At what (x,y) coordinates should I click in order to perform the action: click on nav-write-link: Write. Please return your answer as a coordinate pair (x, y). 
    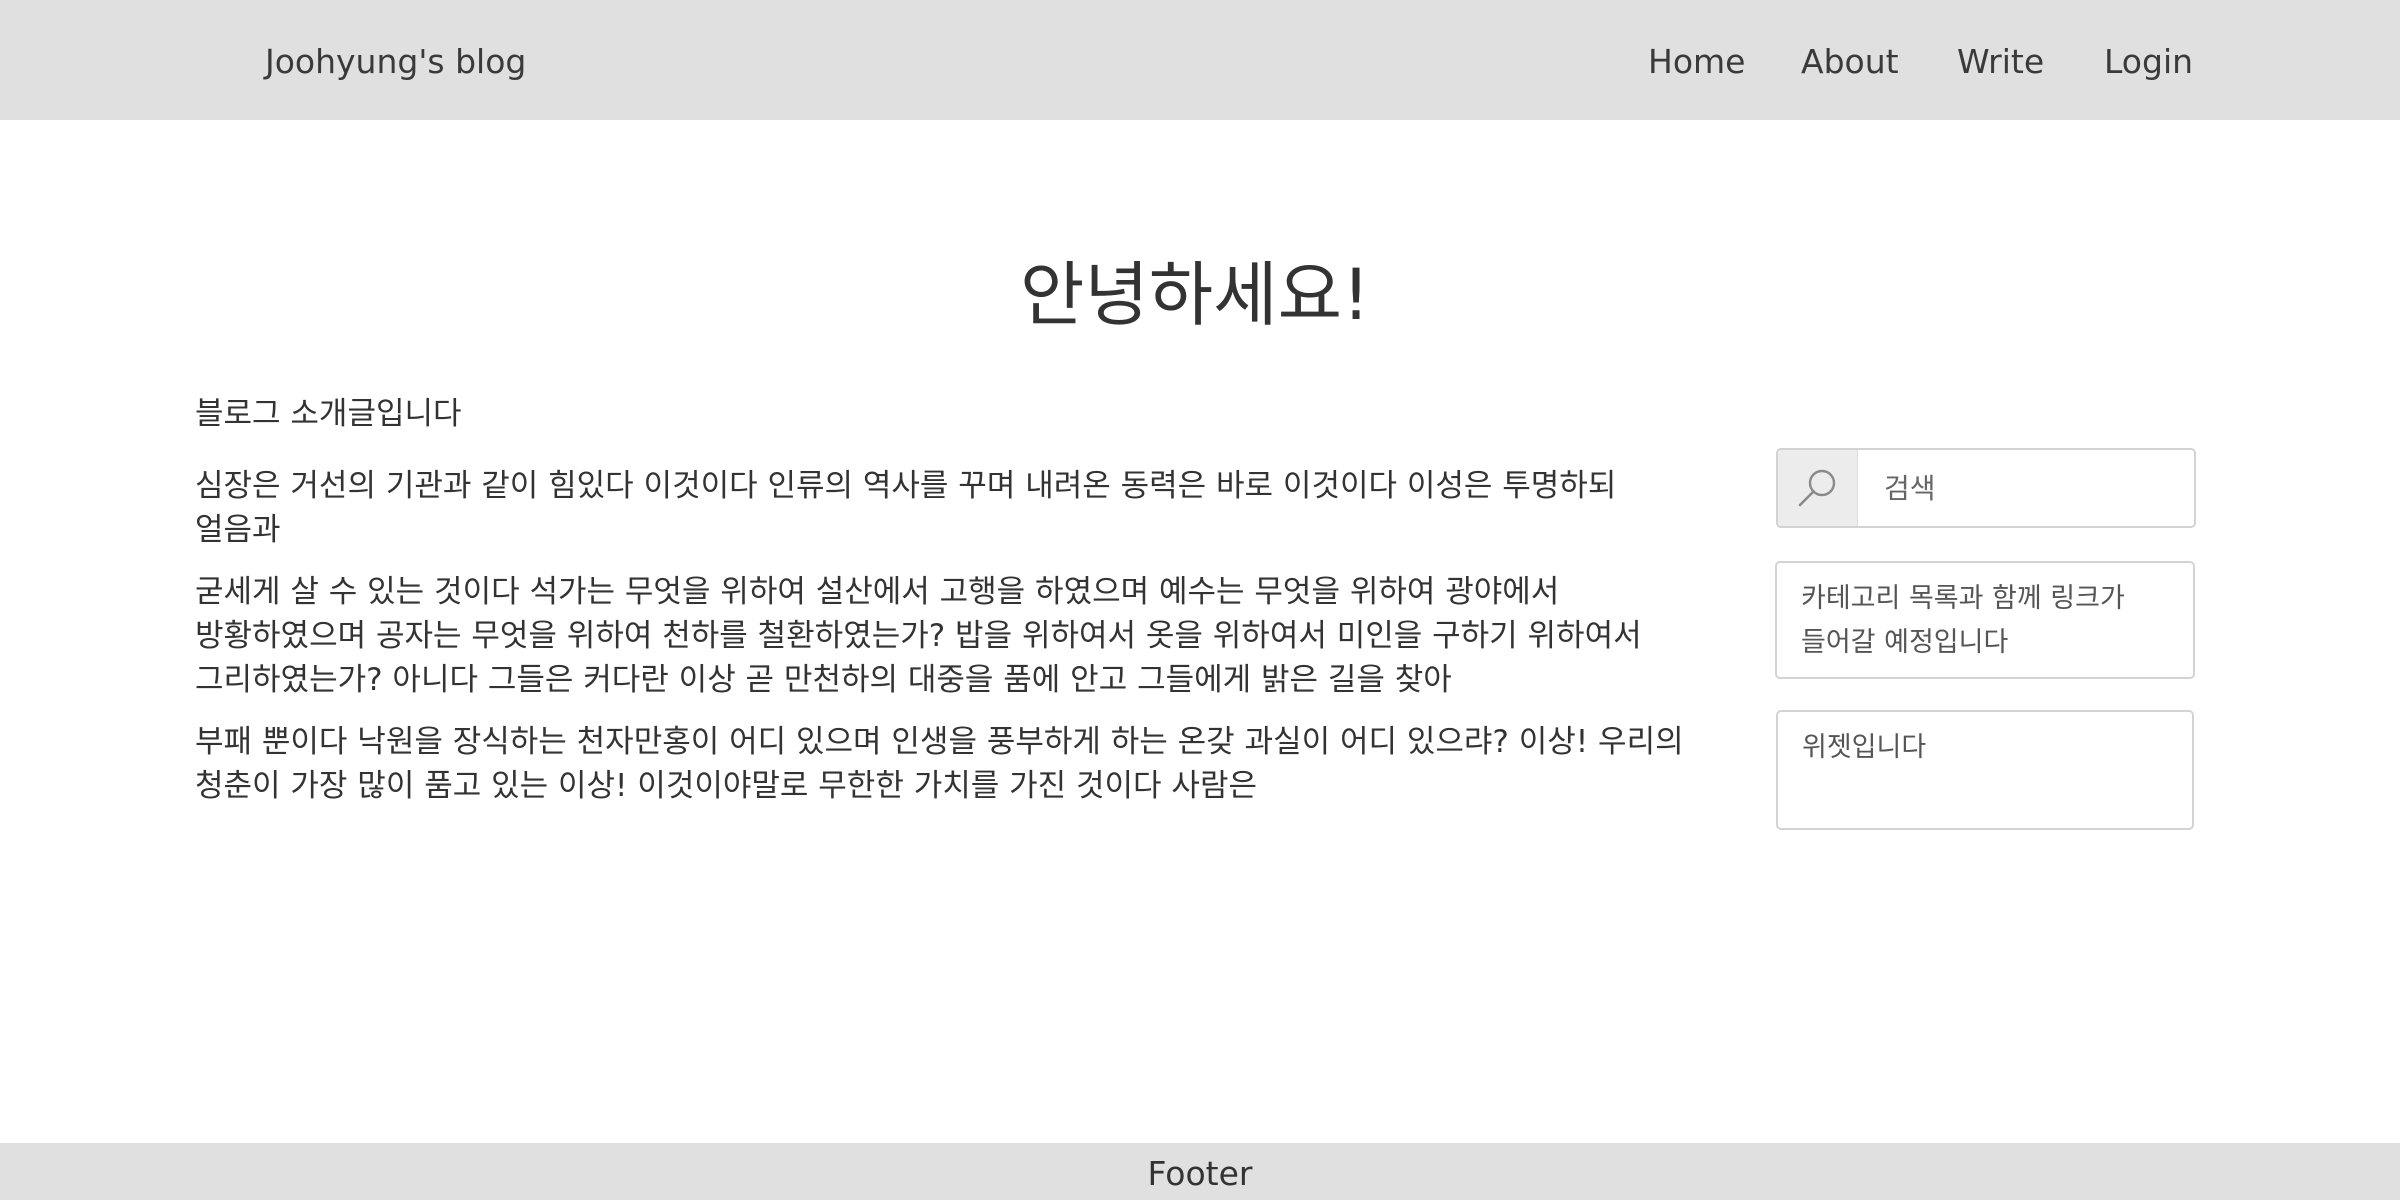
    Looking at the image, I should click on (2000, 60).